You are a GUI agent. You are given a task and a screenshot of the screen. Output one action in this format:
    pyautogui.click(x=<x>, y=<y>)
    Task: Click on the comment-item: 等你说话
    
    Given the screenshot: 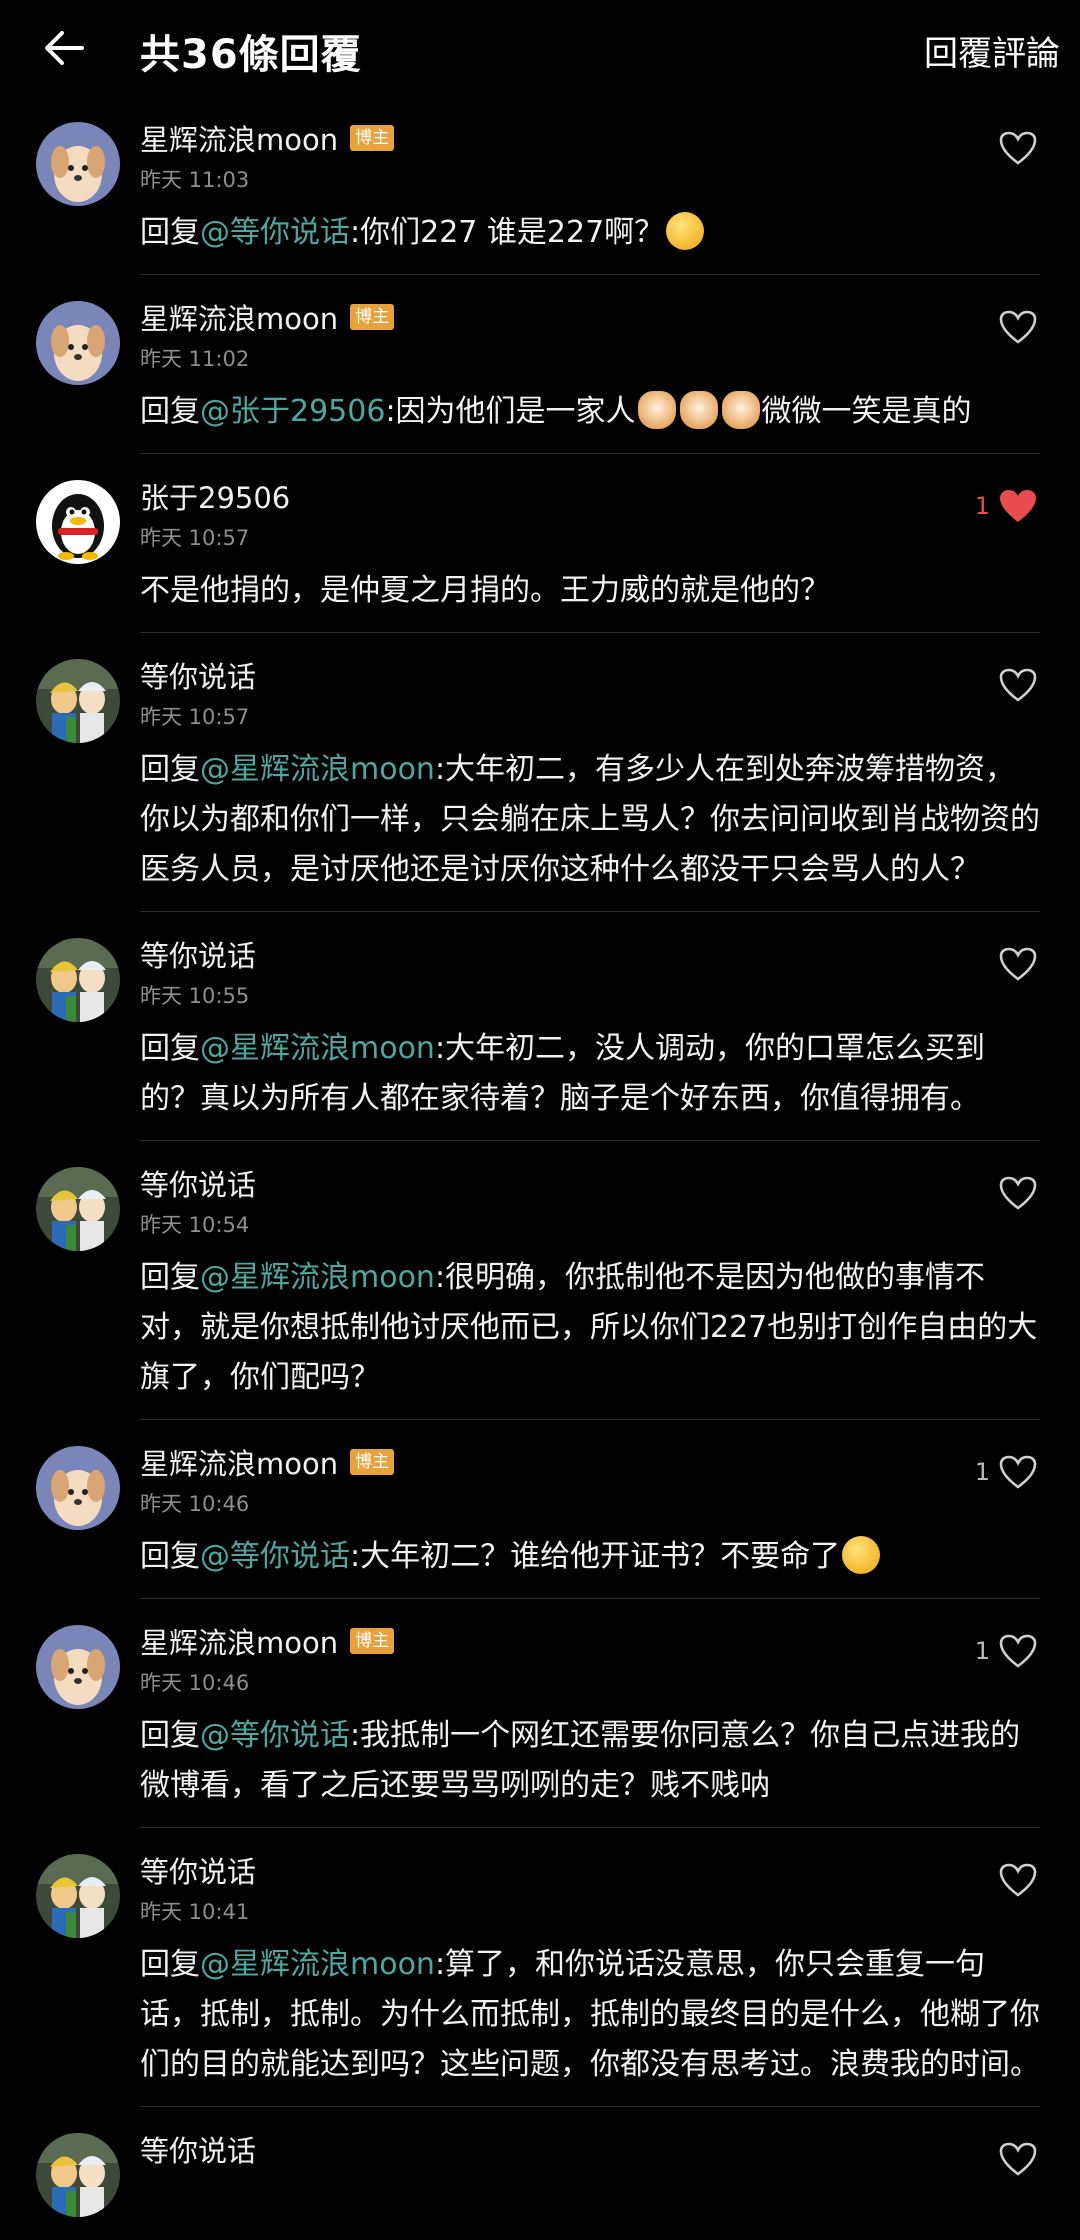 What is the action you would take?
    pyautogui.click(x=540, y=2162)
    